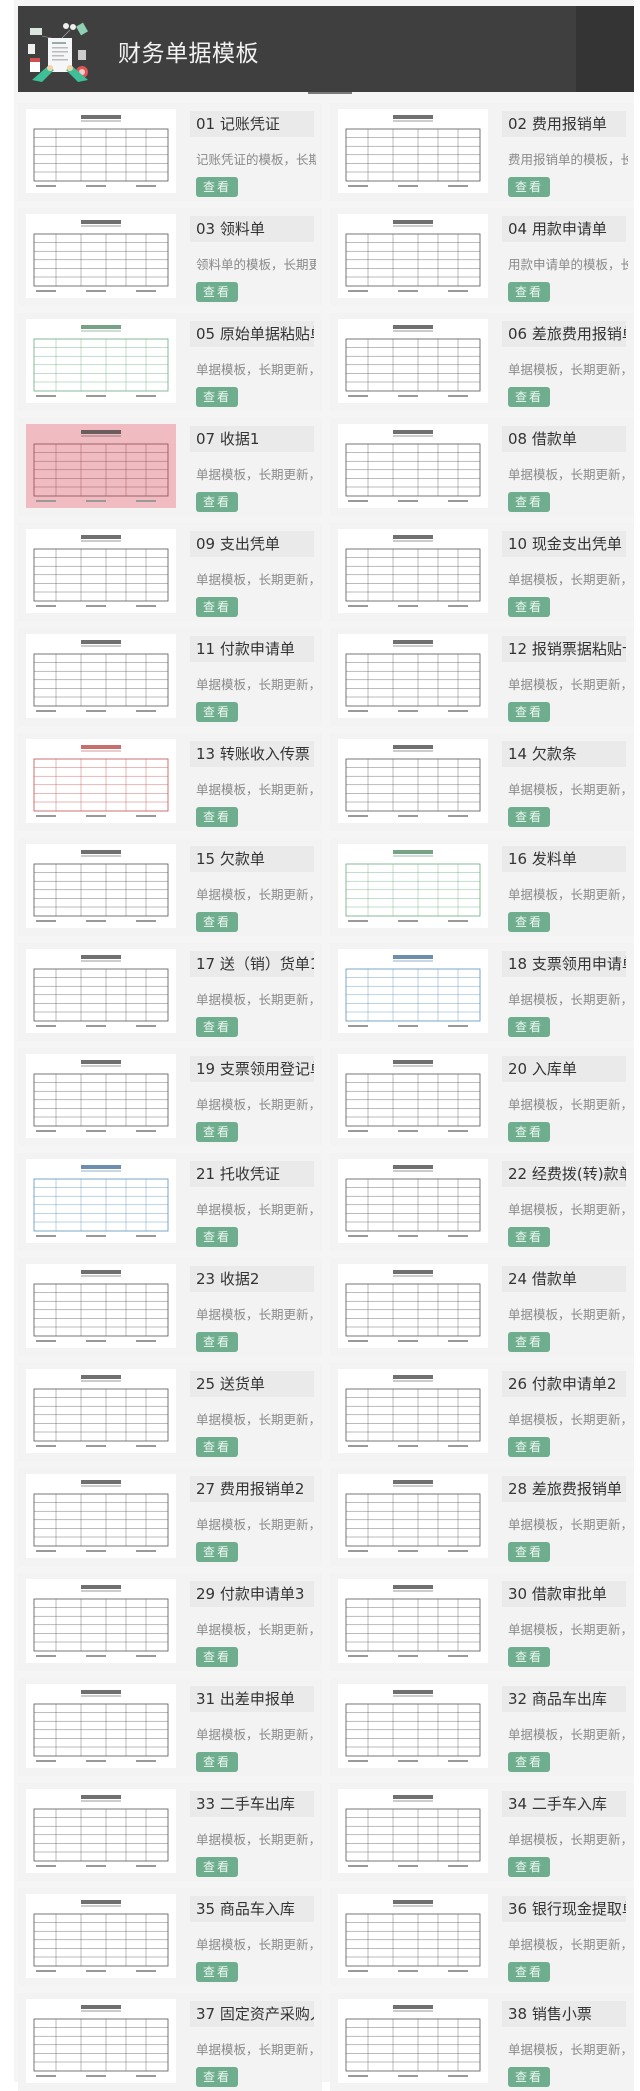 This screenshot has height=2091, width=640. I want to click on template-title: 18 支票领用申请单, so click(564, 964).